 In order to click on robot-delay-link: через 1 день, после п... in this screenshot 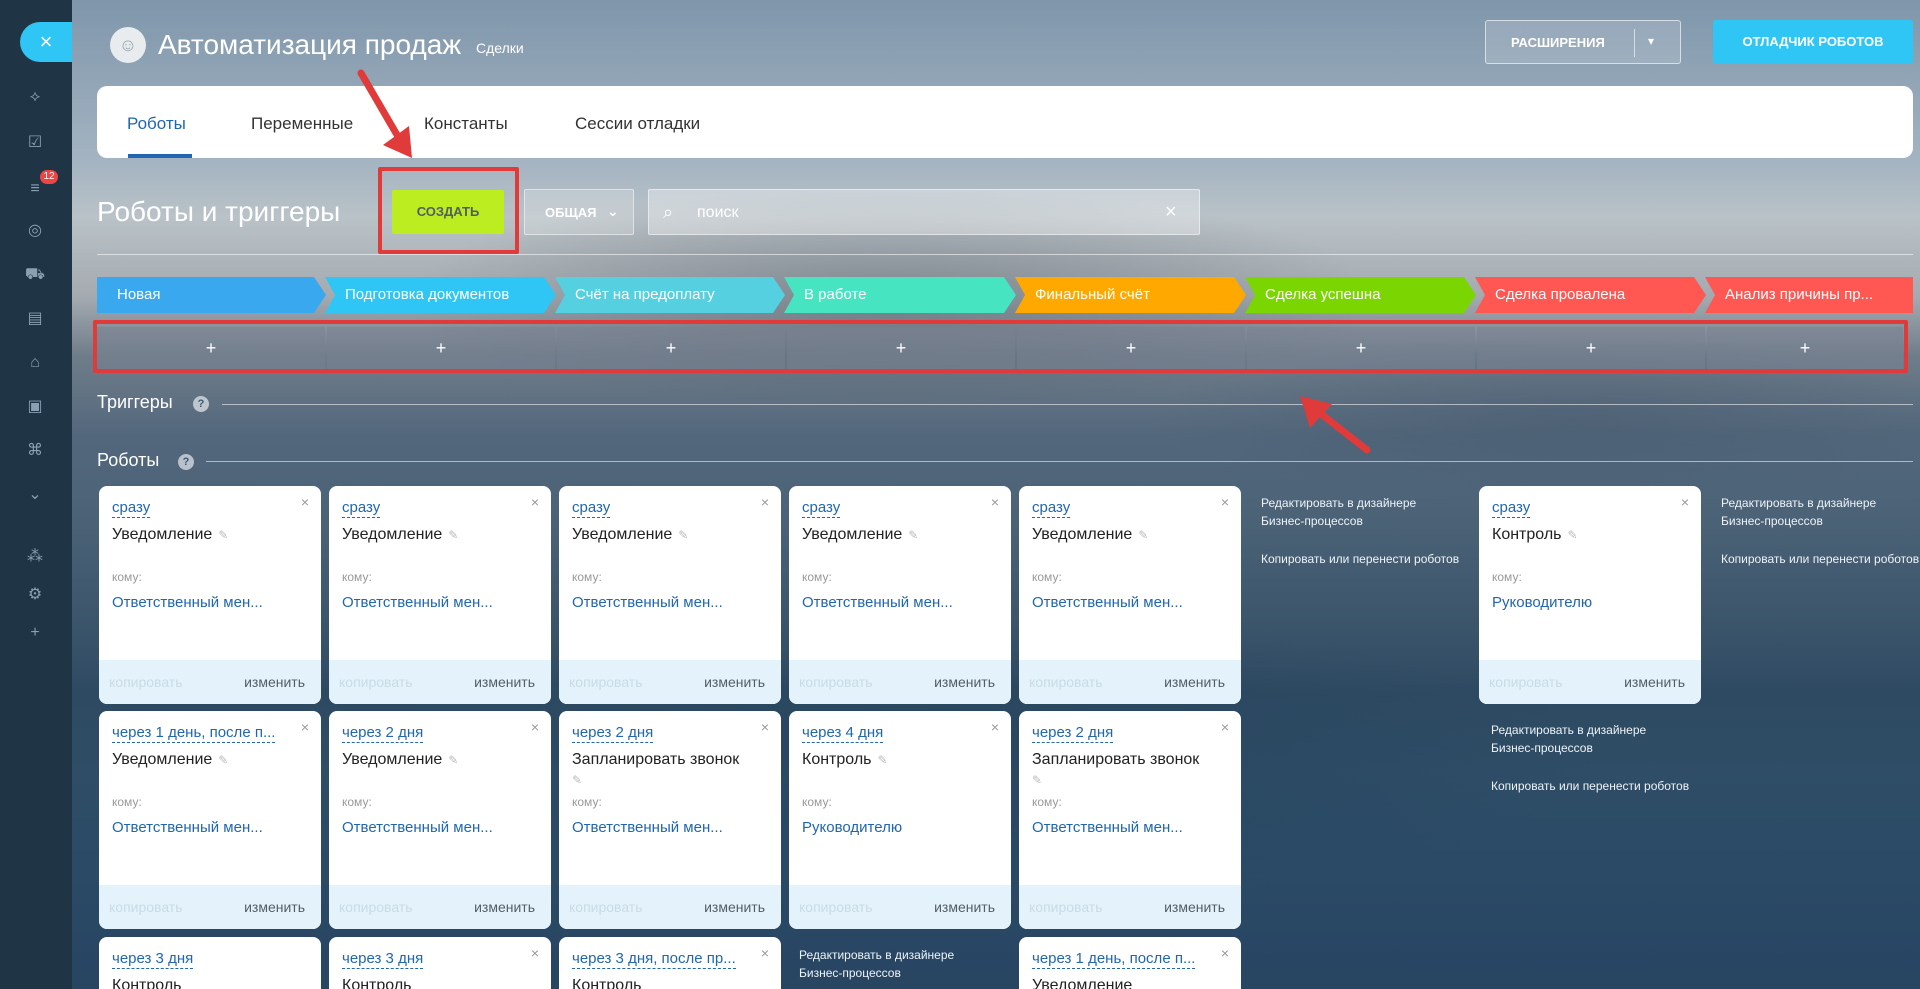, I will do `click(1114, 959)`.